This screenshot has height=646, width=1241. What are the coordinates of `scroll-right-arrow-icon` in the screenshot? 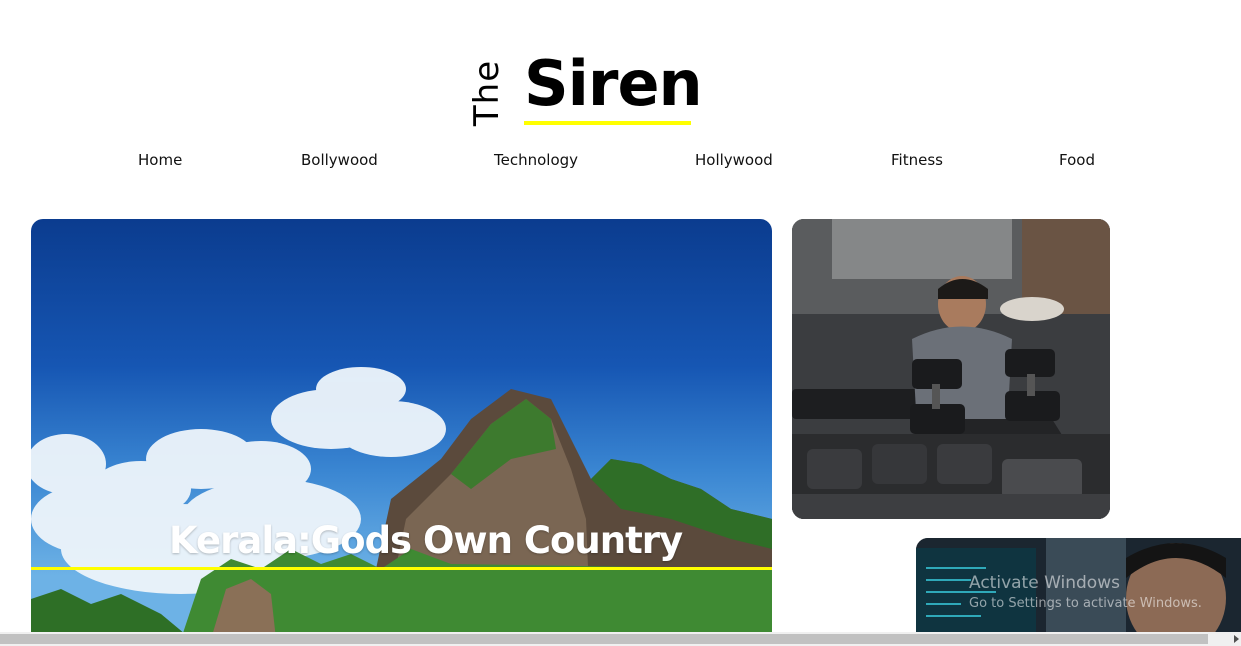 It's located at (1236, 639).